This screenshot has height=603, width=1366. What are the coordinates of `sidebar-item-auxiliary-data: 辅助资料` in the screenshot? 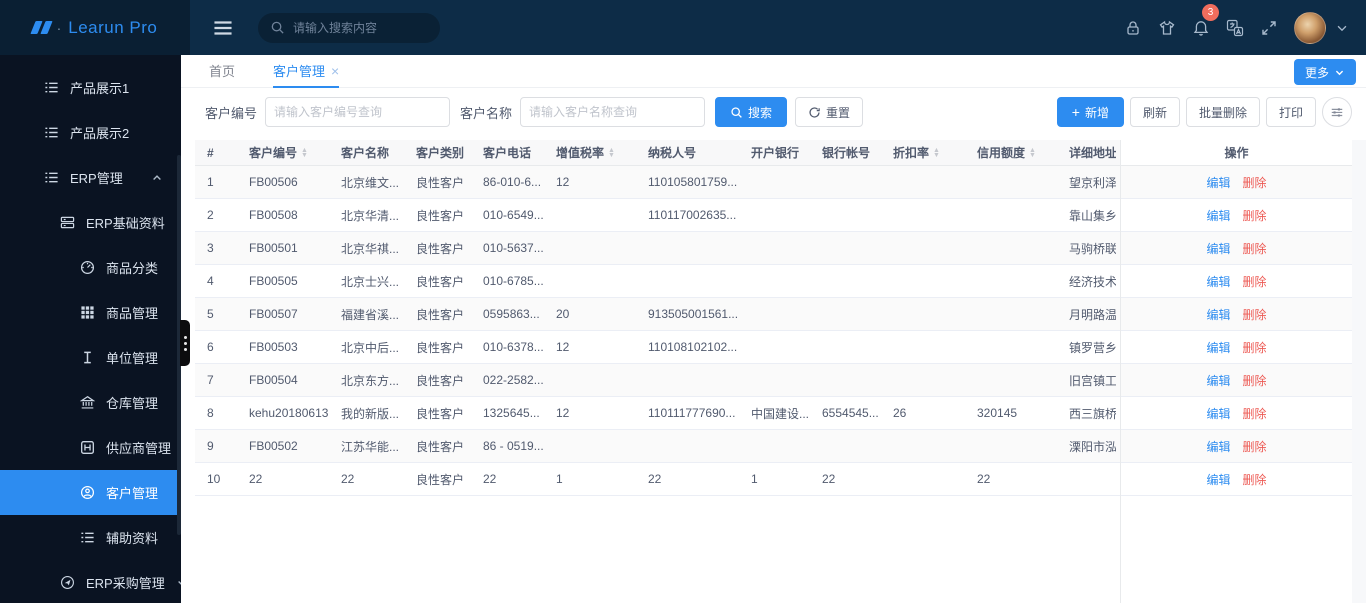 It's located at (90, 537).